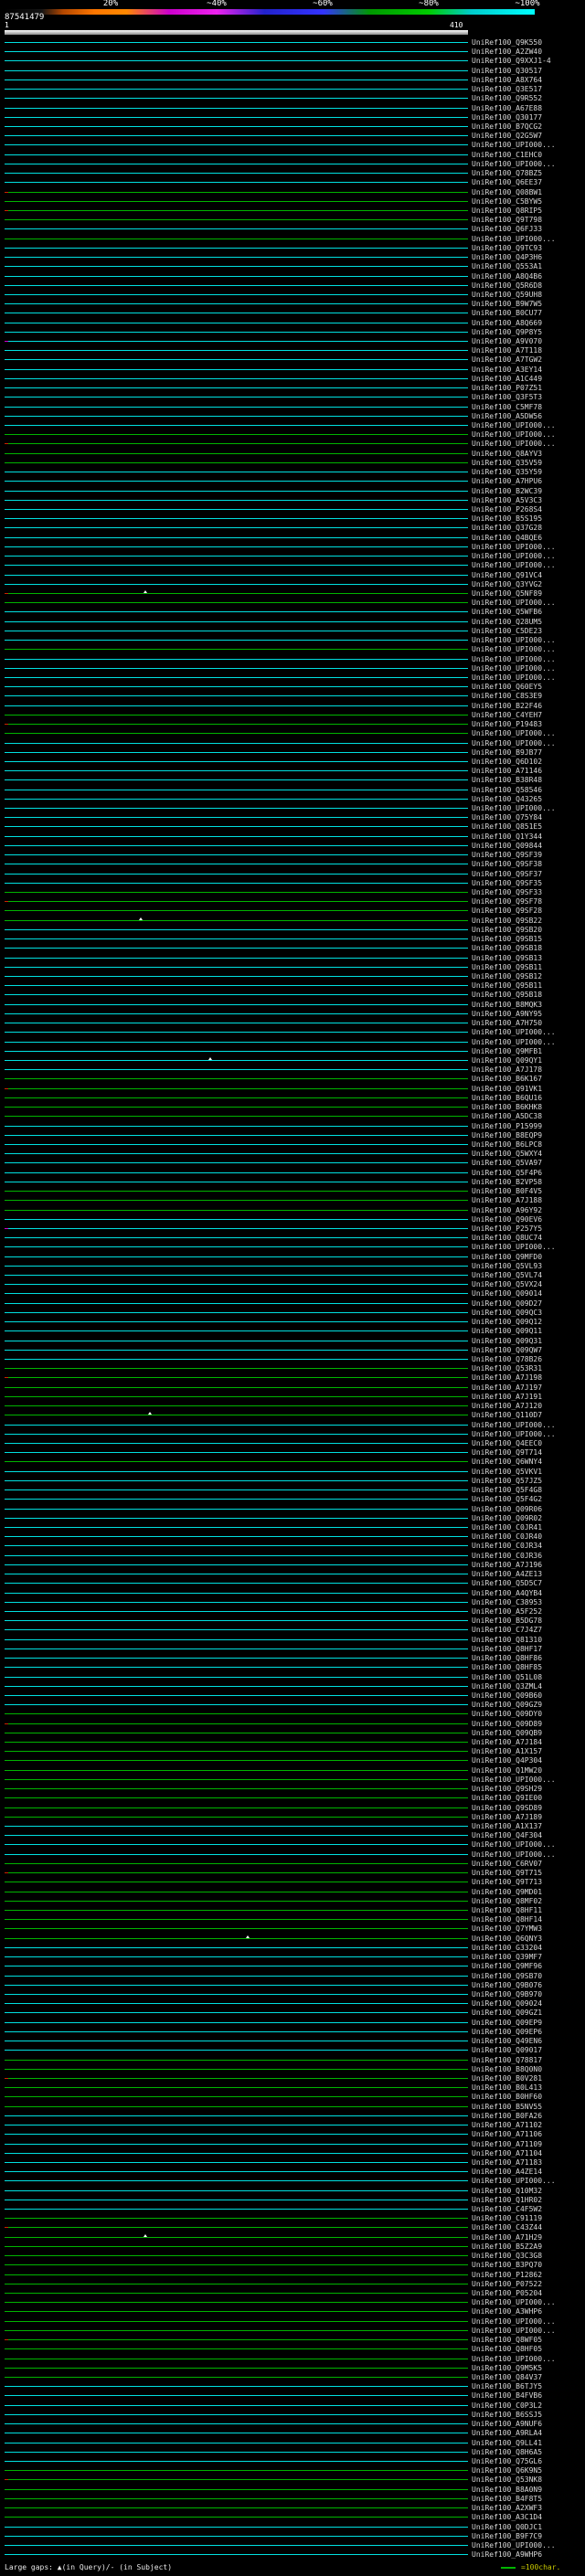 The image size is (585, 2576). I want to click on hit-label: UniRef100_Q09844, so click(508, 845).